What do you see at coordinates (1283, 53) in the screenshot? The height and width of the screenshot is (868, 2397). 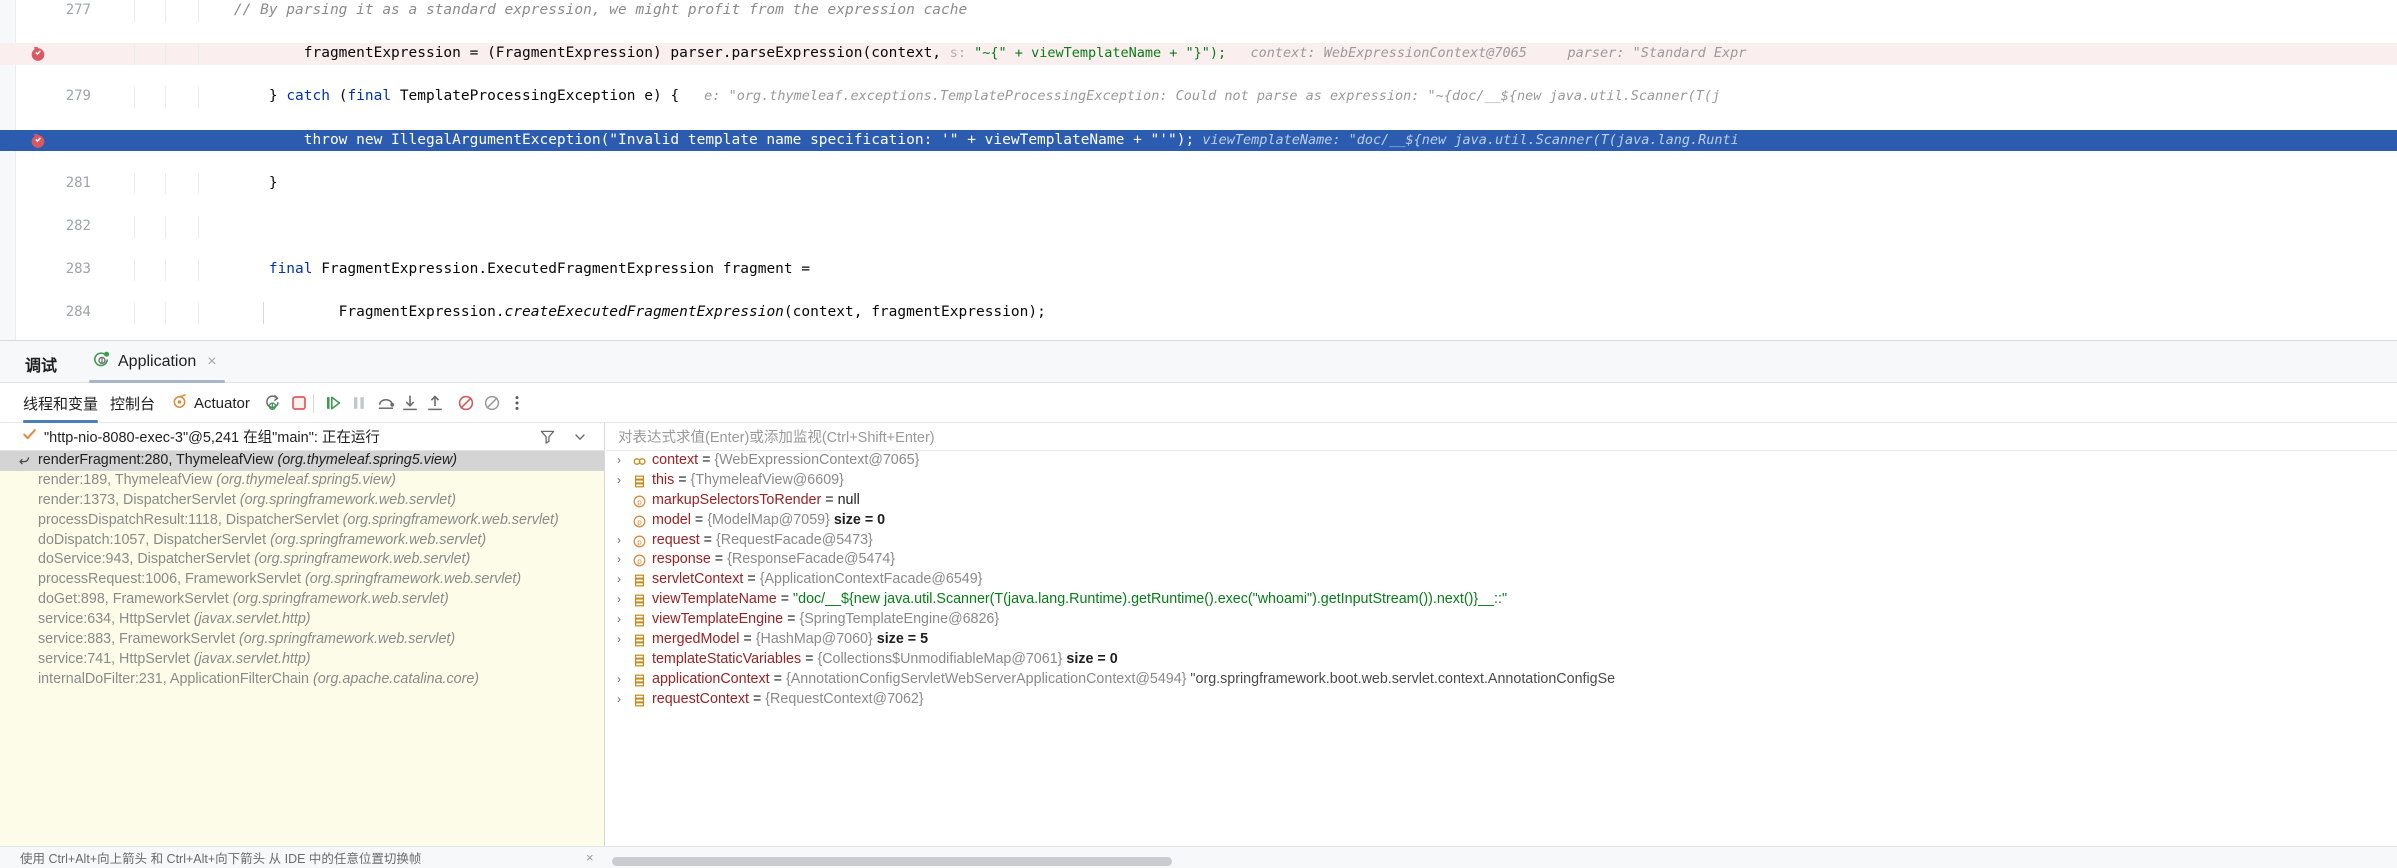 I see `inline-hint-label-context: context:` at bounding box center [1283, 53].